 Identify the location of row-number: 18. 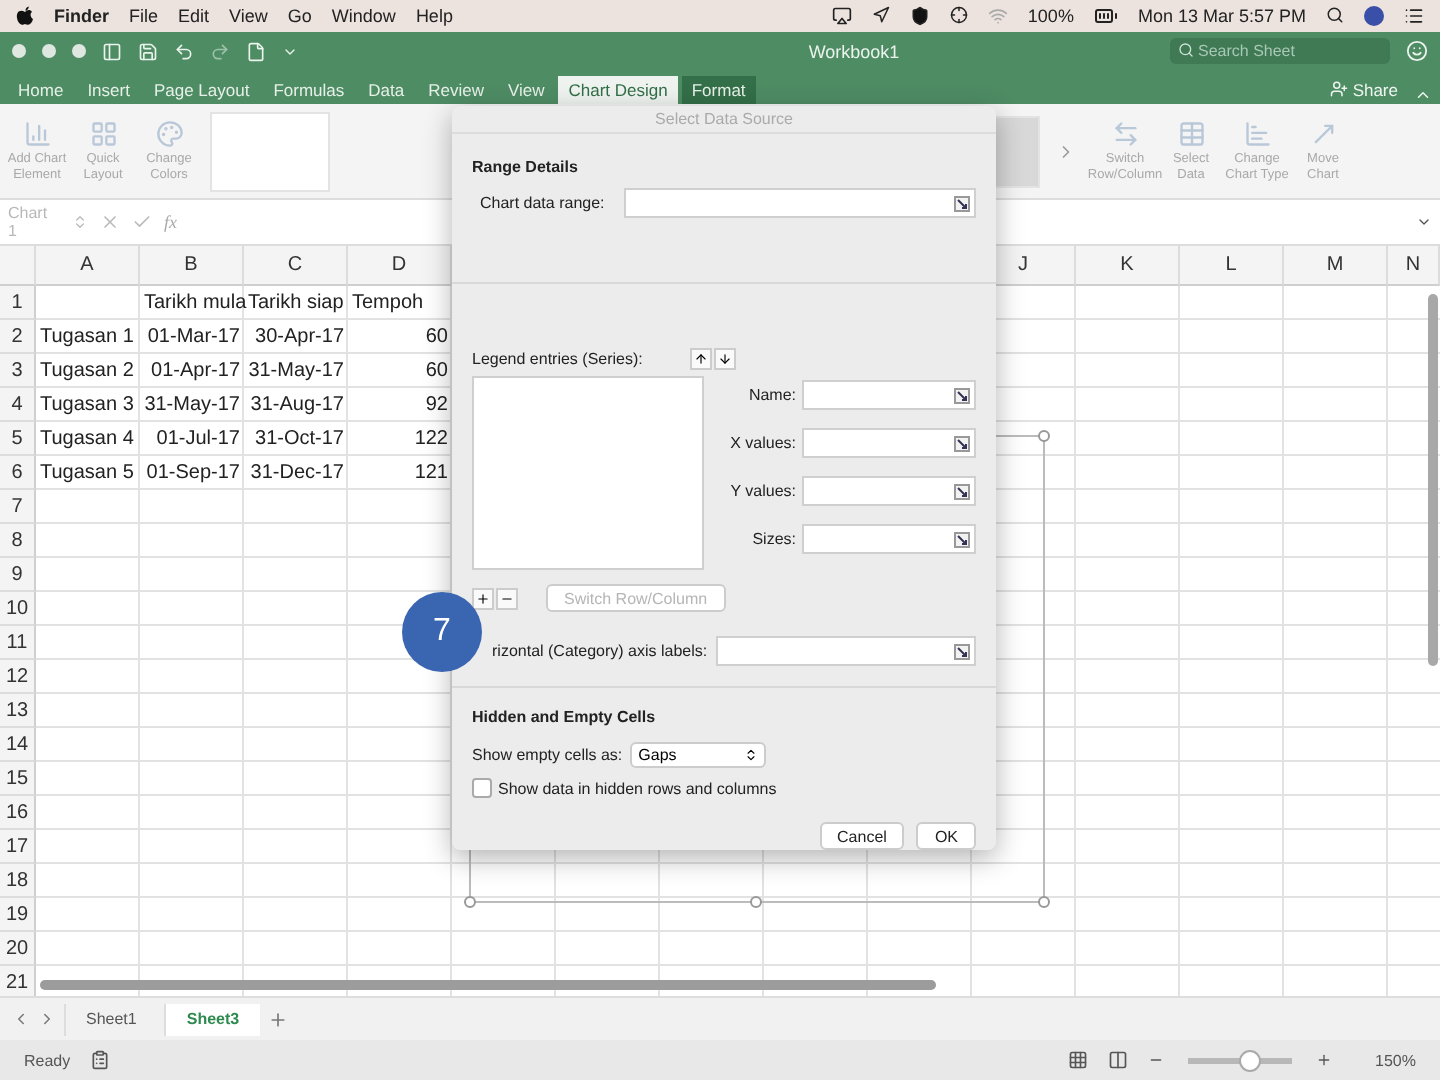
(18, 881).